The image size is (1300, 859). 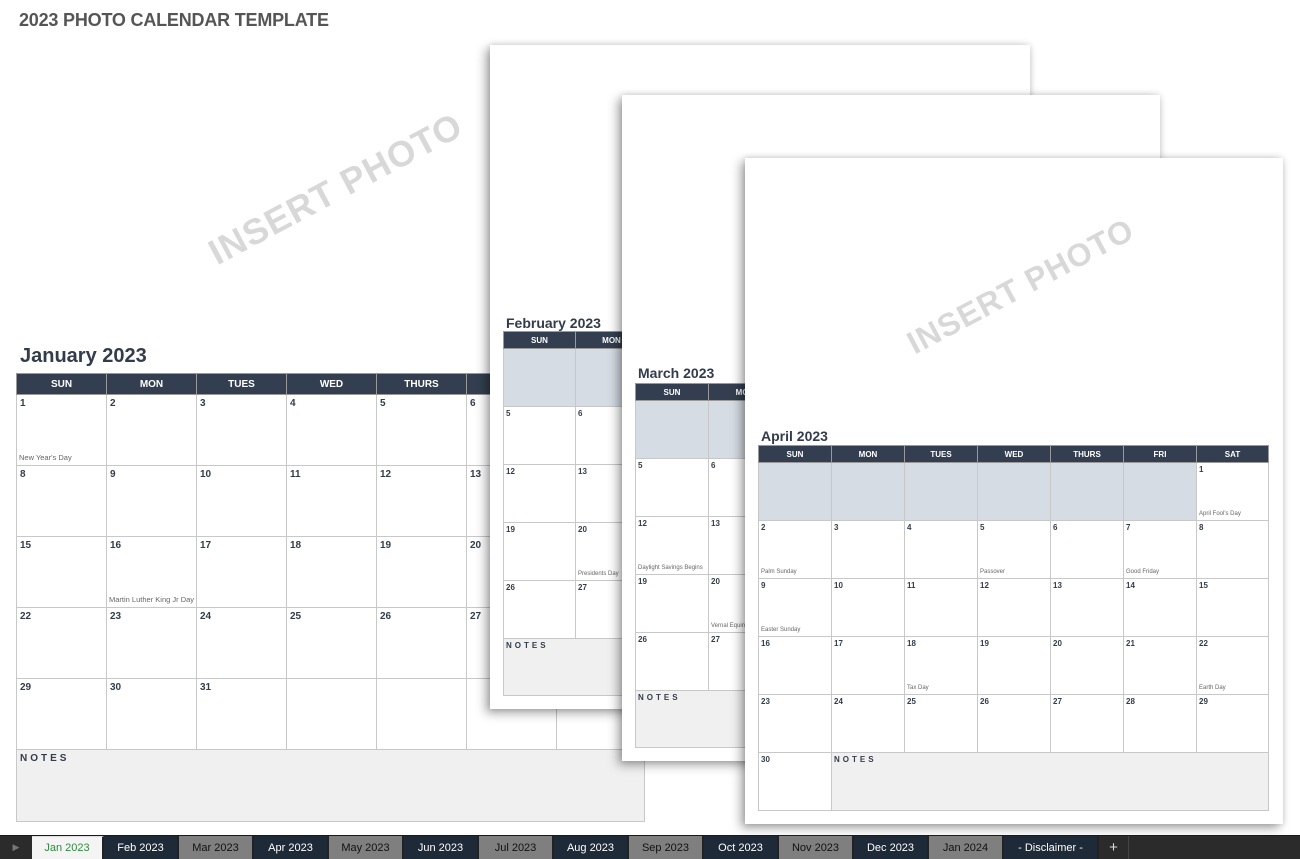 What do you see at coordinates (1087, 607) in the screenshot?
I see `day-cell: 13` at bounding box center [1087, 607].